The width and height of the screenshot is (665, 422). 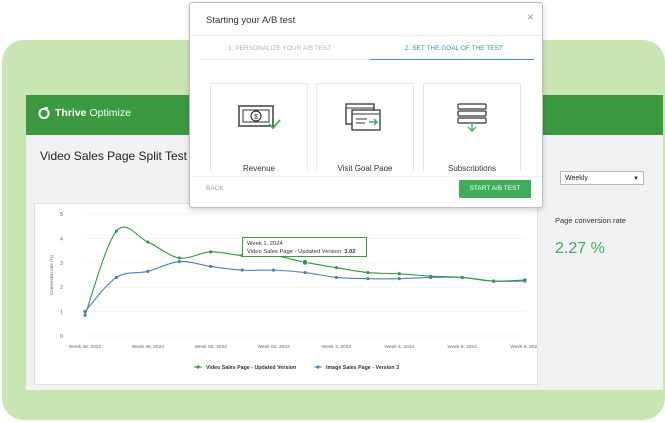 What do you see at coordinates (251, 20) in the screenshot?
I see `modal-title: Starting your A/B test` at bounding box center [251, 20].